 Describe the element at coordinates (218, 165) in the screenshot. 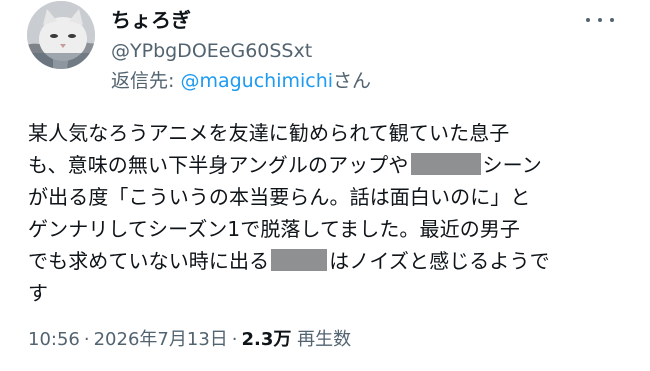

I see `tweet-line-part: も、意味の無い下半身アングルのアップや` at that location.